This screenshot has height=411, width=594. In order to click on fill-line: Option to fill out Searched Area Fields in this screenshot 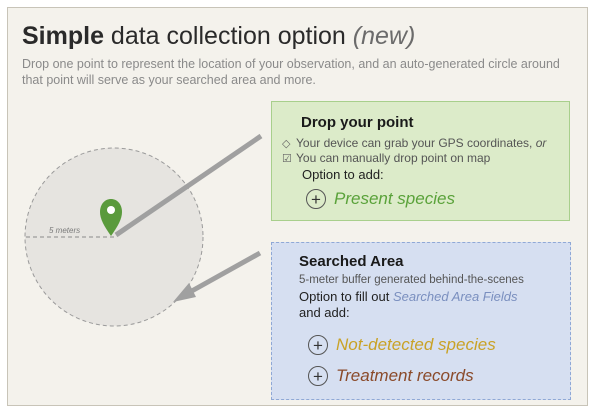, I will do `click(408, 296)`.